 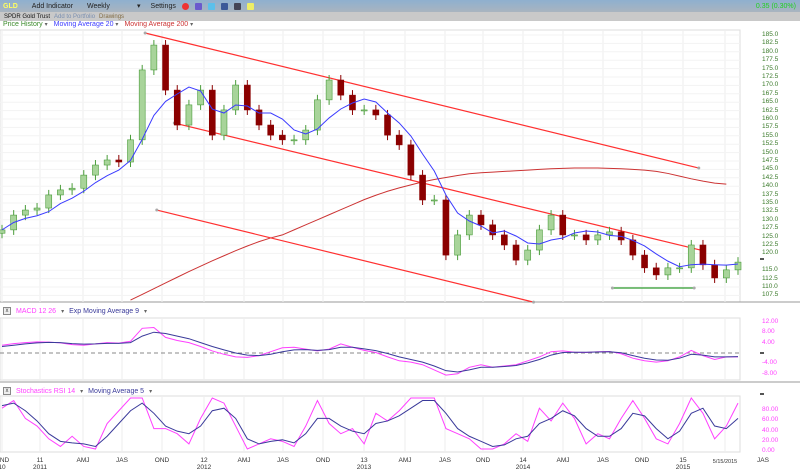 I want to click on security-name: SPDR Gold Trust, so click(x=27, y=16).